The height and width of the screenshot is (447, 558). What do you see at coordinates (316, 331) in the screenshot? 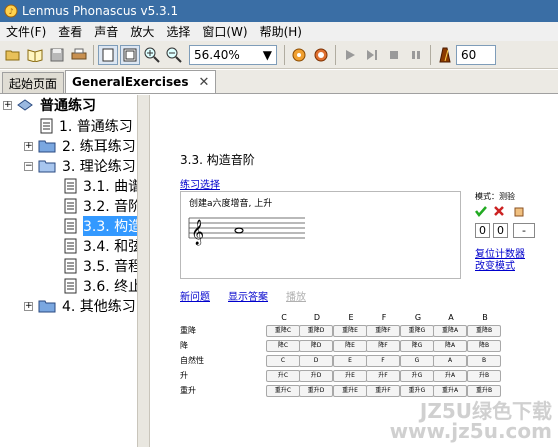
I see `answer-button: 重降D` at bounding box center [316, 331].